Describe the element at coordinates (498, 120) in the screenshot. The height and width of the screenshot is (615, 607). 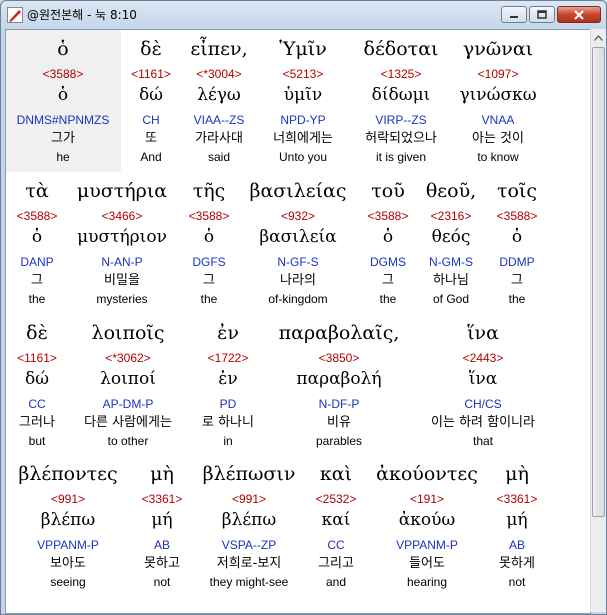
I see `parsing-code: VNAA` at that location.